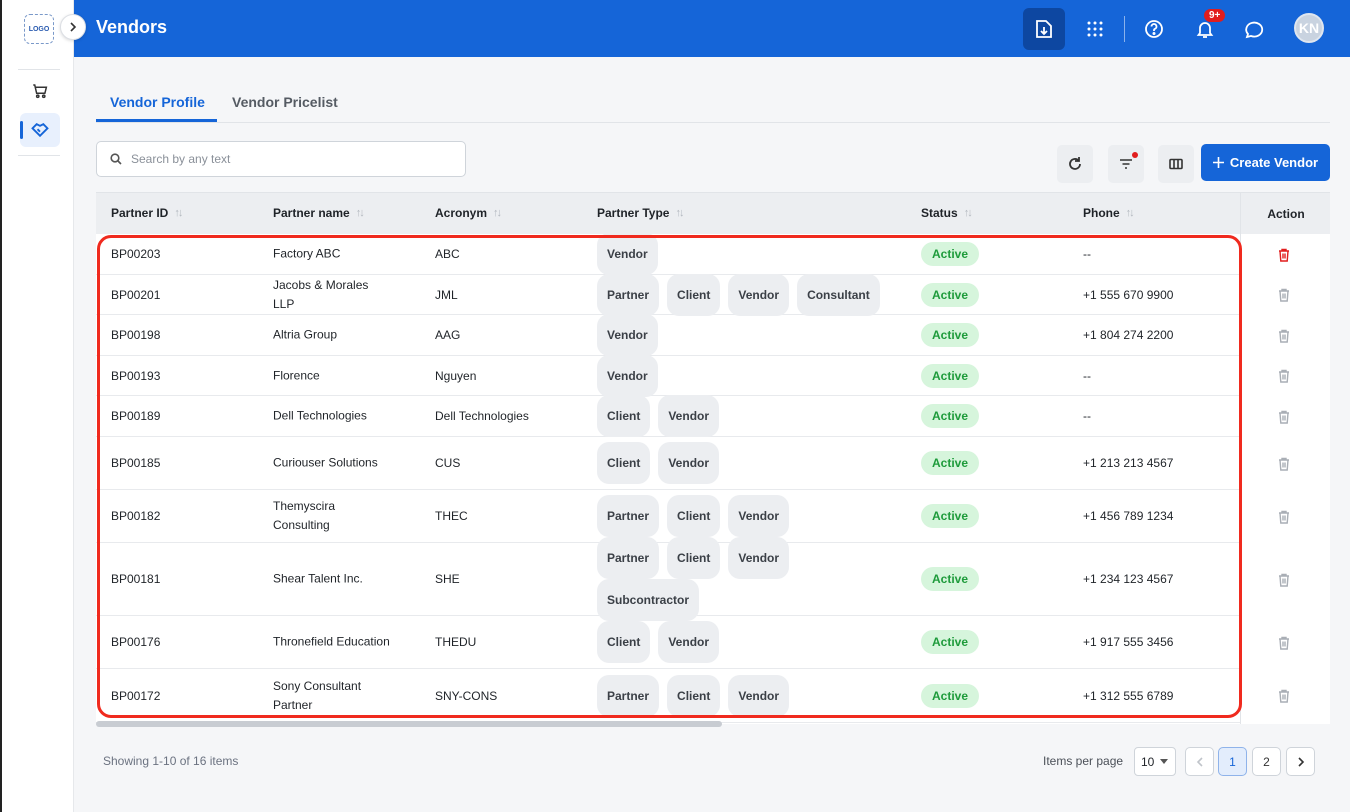 The height and width of the screenshot is (812, 1350). I want to click on column-header-phone: Phone ↑↓, so click(1109, 213).